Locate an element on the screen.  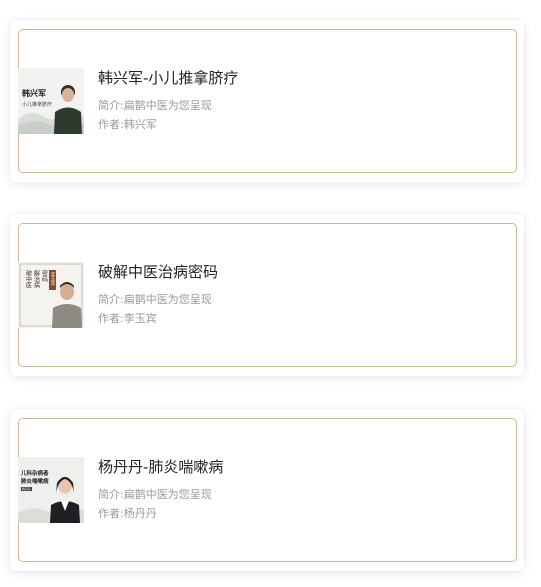
course-info: 破解中医治病密码 简介:扁鹊中医为您呈现 作者:李玉宾 is located at coordinates (158, 295).